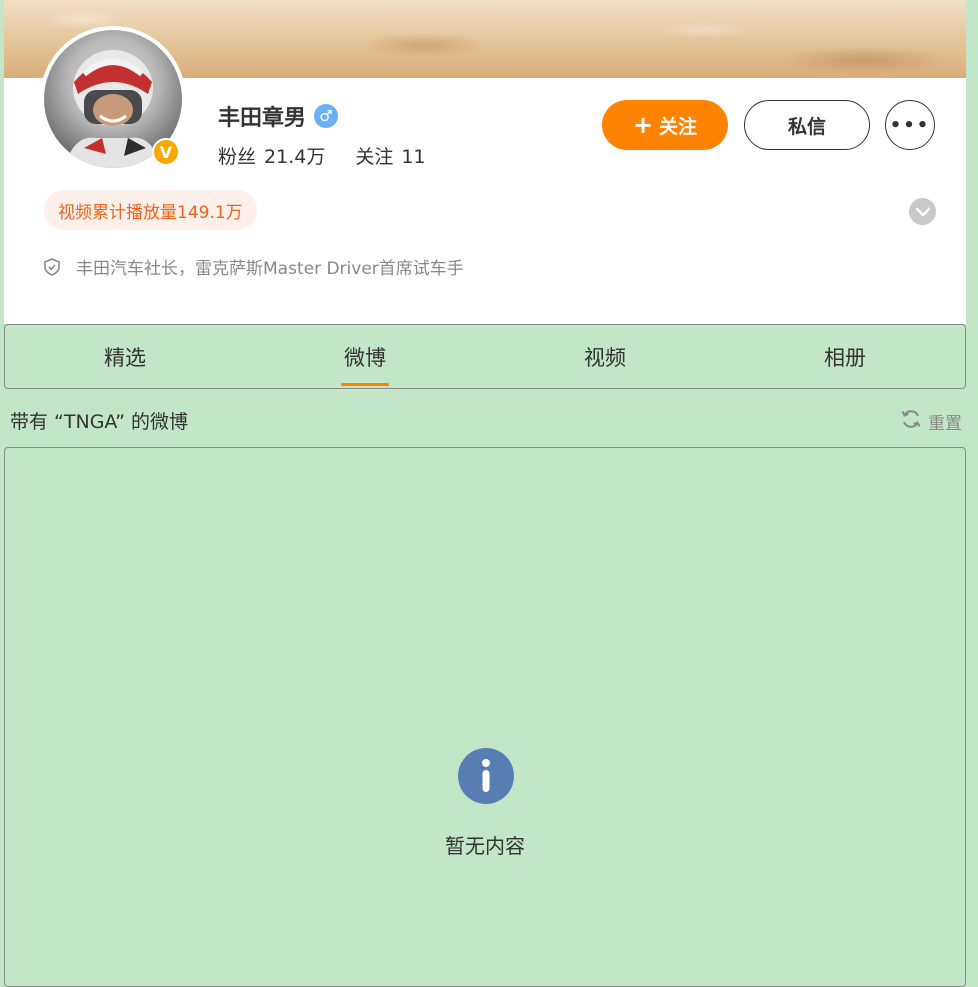 Image resolution: width=978 pixels, height=987 pixels. What do you see at coordinates (326, 116) in the screenshot?
I see `male-icon: ♂` at bounding box center [326, 116].